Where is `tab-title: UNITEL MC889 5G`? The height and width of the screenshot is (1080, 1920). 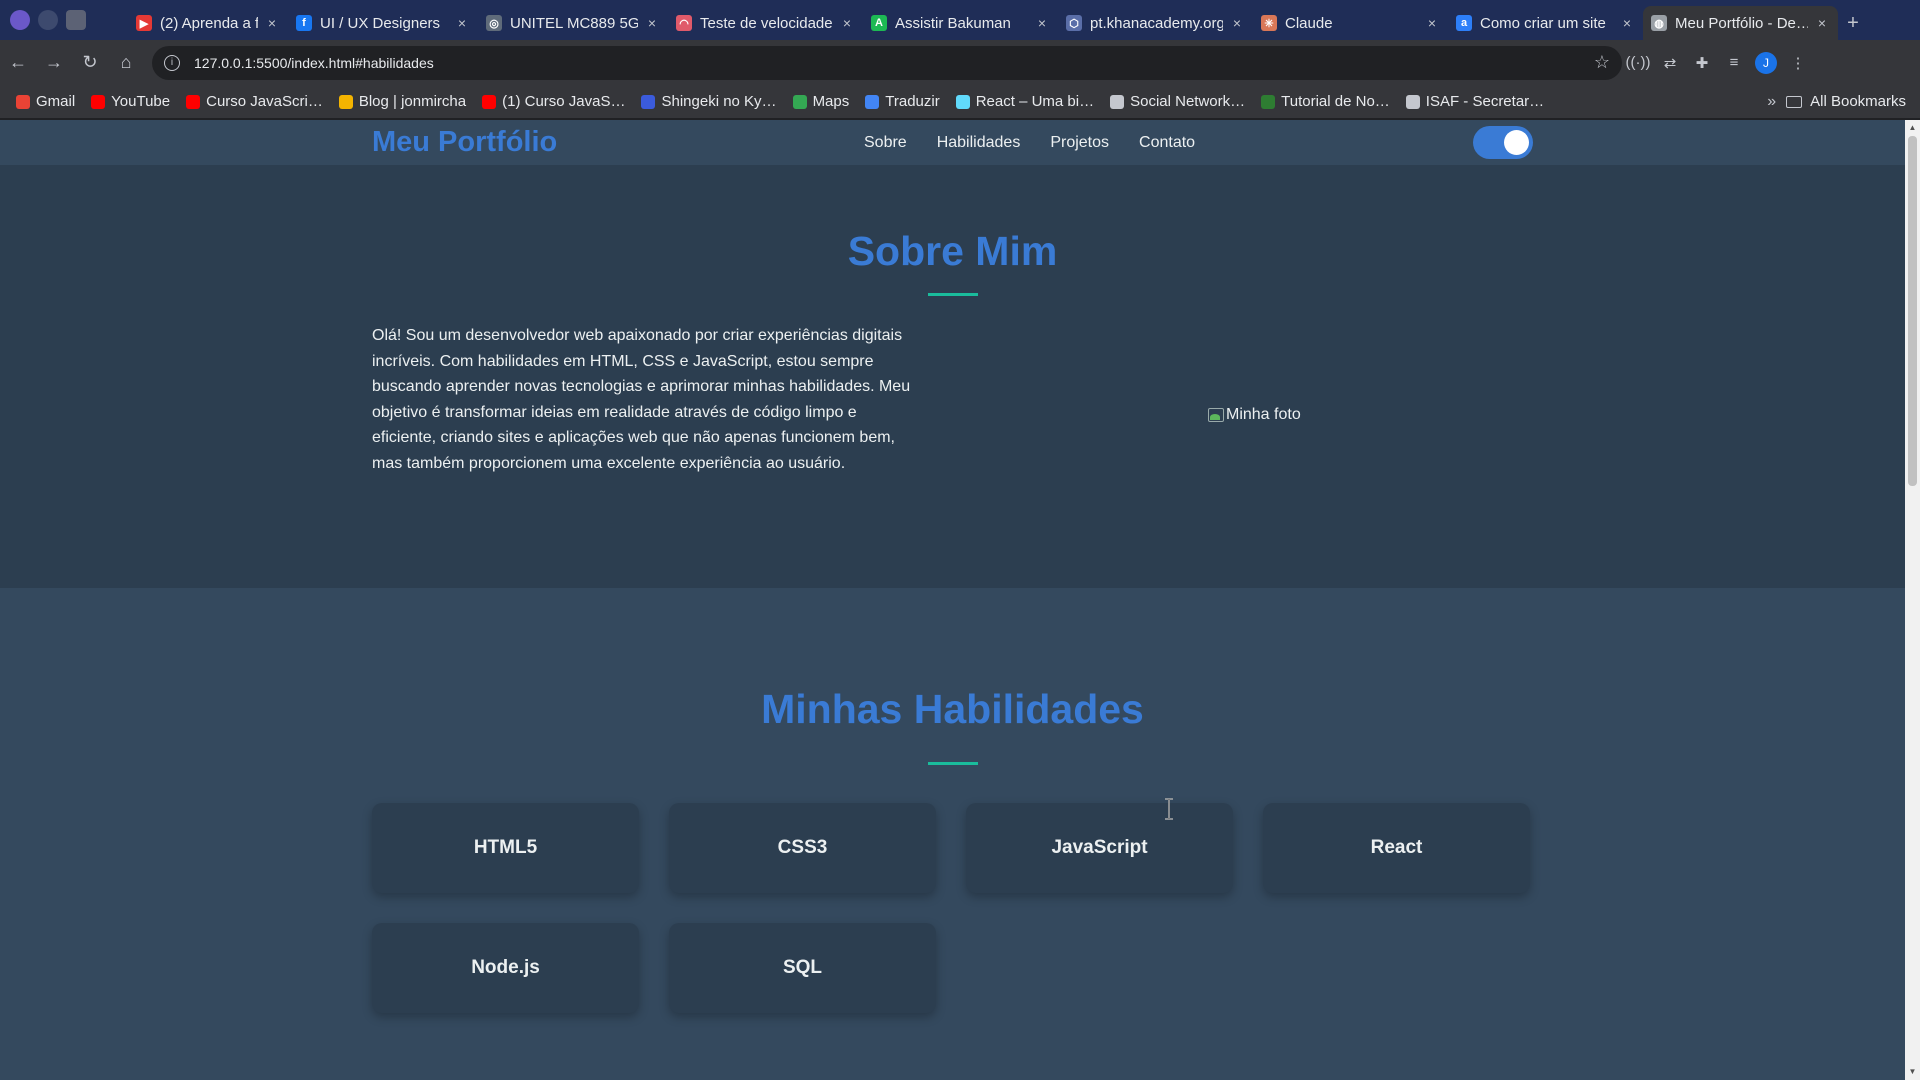
tab-title: UNITEL MC889 5G is located at coordinates (574, 23).